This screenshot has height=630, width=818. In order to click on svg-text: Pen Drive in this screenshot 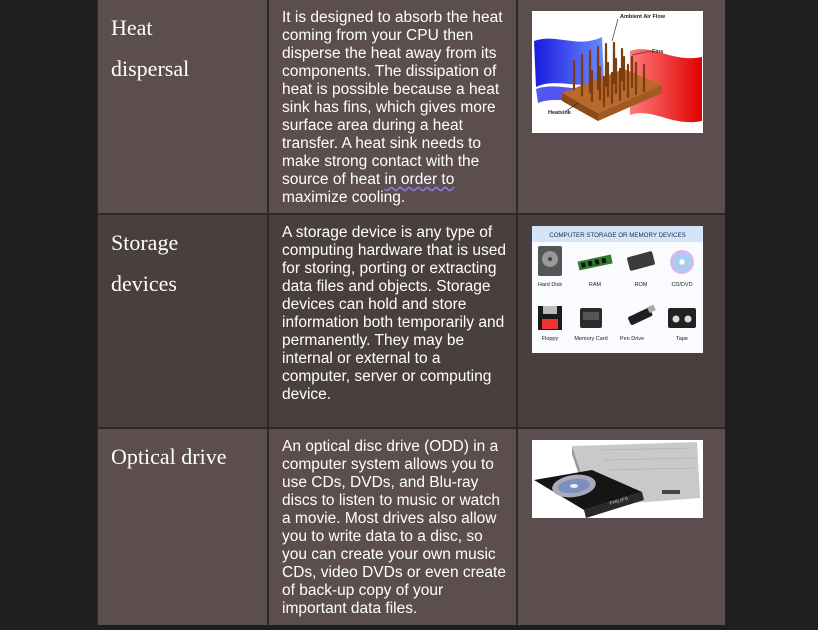, I will do `click(632, 339)`.